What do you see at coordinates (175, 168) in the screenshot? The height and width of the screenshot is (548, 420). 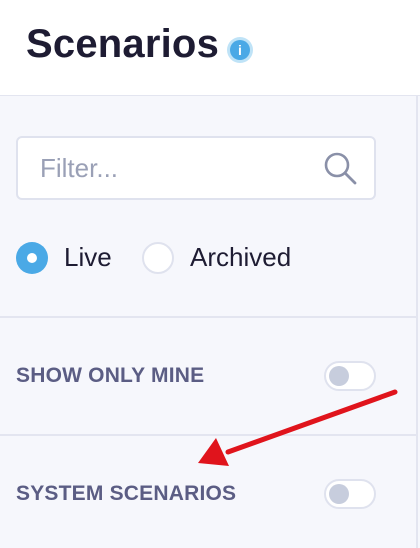 I see `filter-input` at bounding box center [175, 168].